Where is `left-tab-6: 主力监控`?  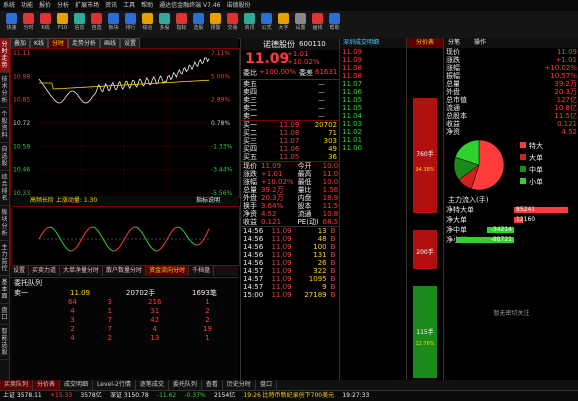 left-tab-6: 主力监控 is located at coordinates (4, 258).